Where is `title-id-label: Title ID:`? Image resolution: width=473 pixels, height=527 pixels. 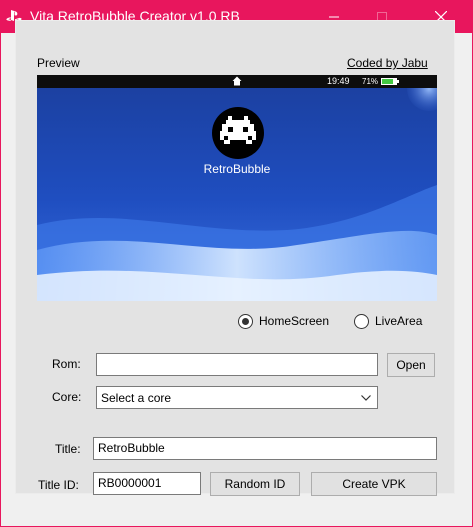 title-id-label: Title ID: is located at coordinates (58, 485).